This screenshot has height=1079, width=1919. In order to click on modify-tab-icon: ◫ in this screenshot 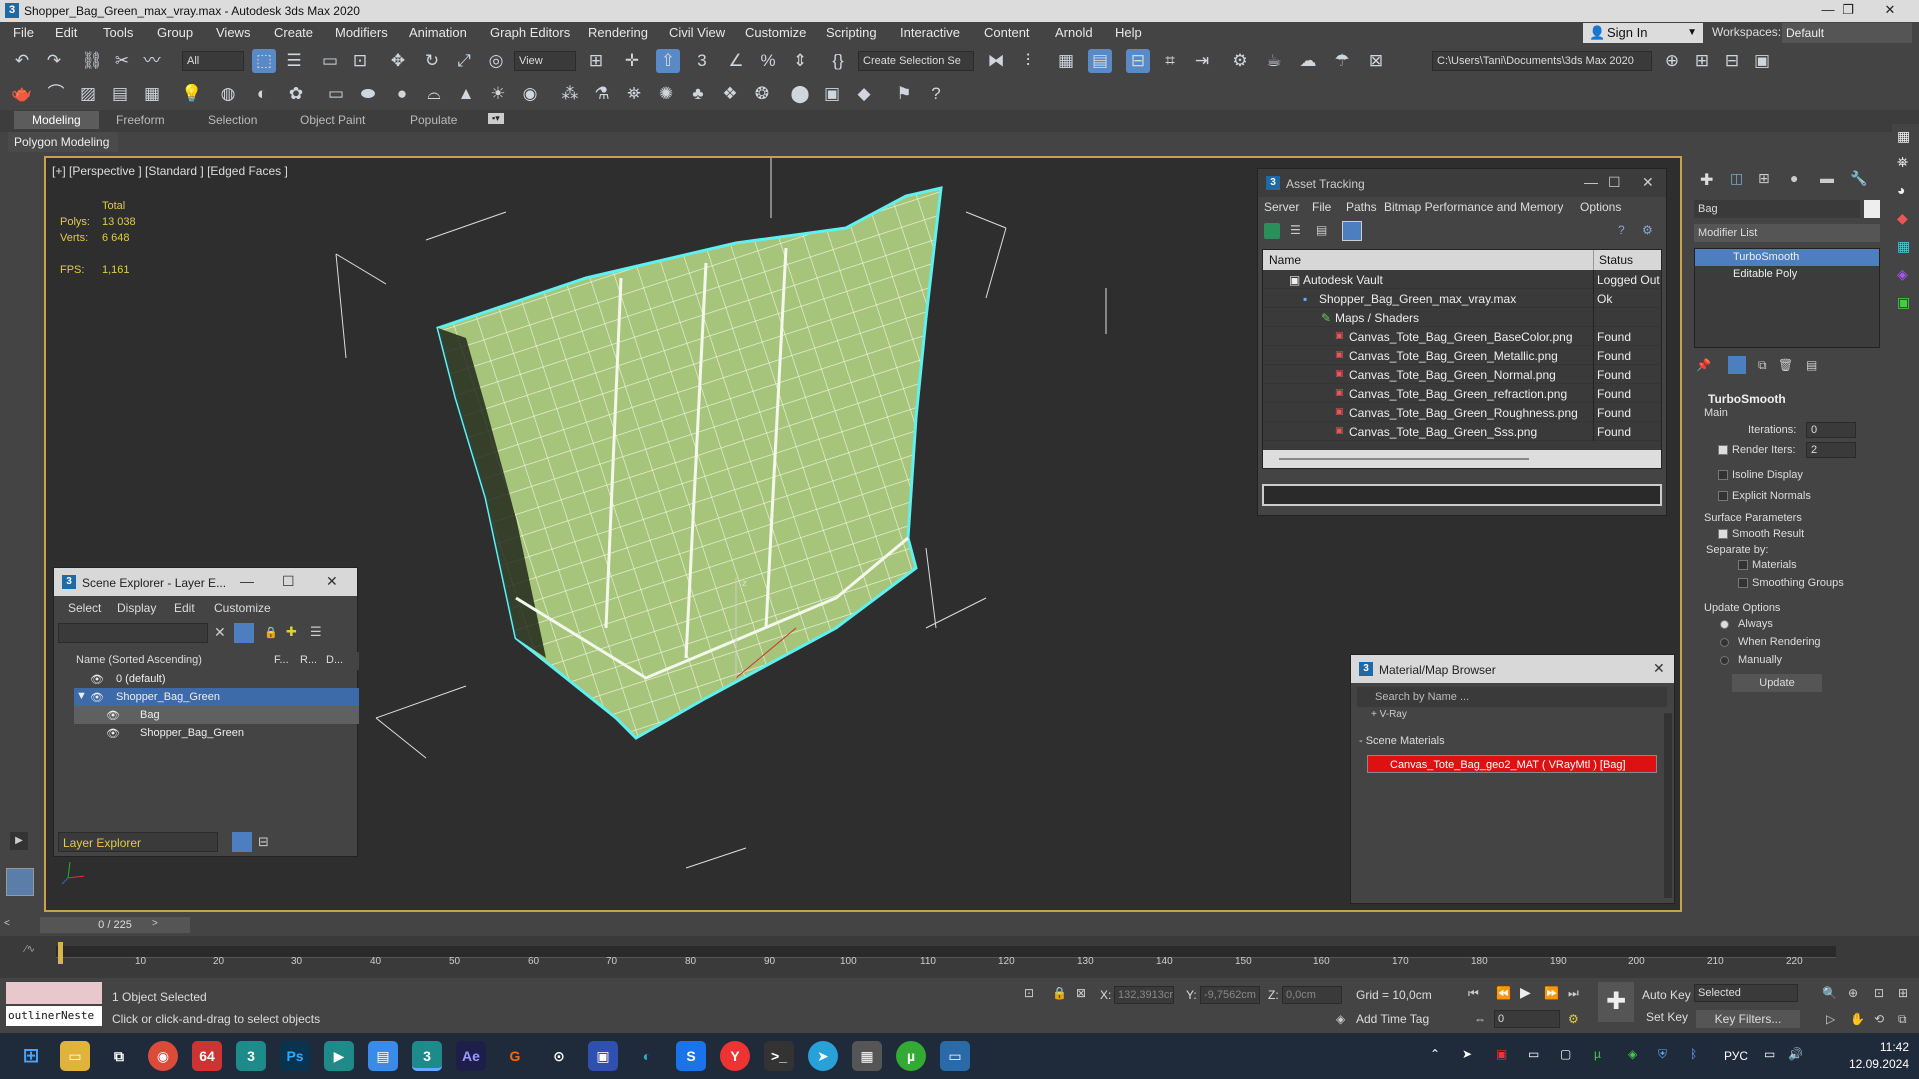, I will do `click(1736, 178)`.